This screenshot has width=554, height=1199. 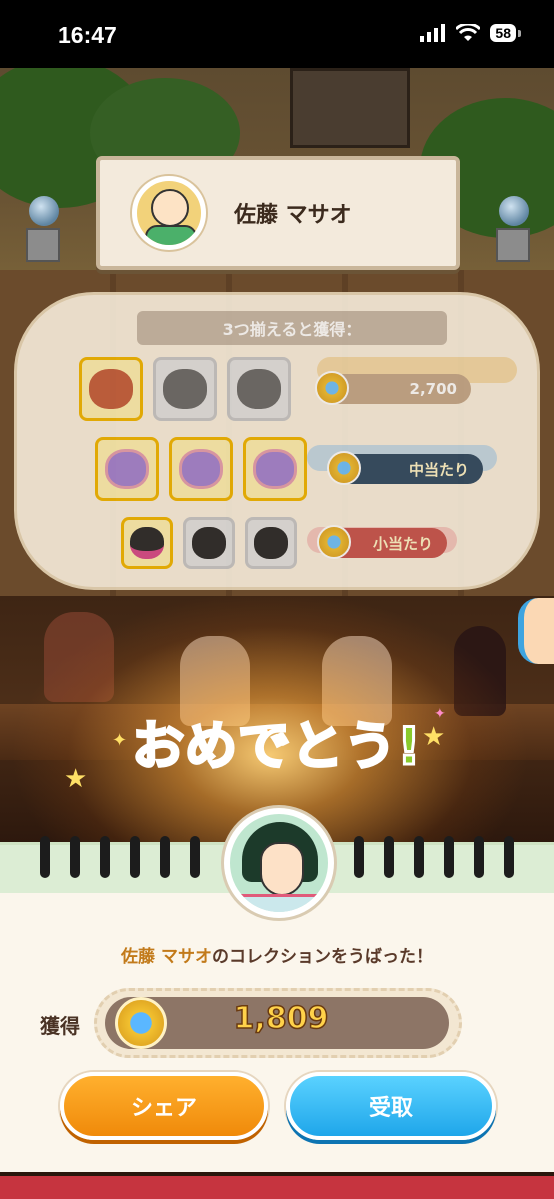 I want to click on status-time: 16:47, so click(x=87, y=35).